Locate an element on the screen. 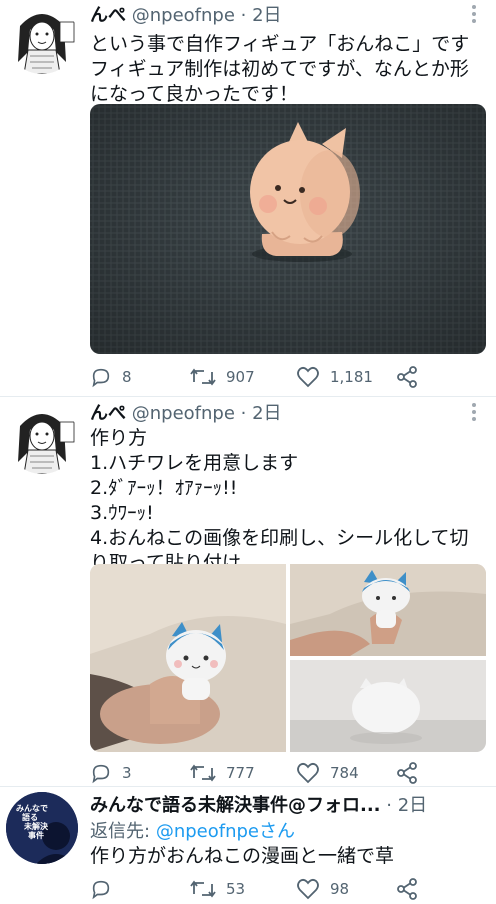 The image size is (496, 904). reply-button is located at coordinates (106, 889).